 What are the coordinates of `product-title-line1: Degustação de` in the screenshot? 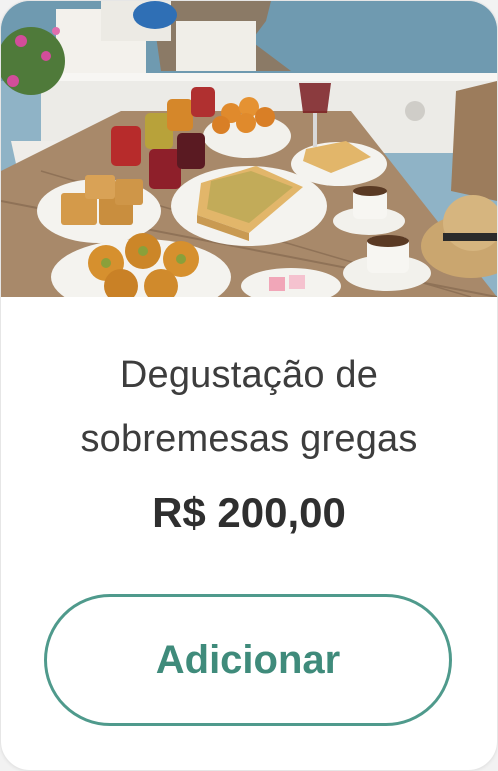 It's located at (249, 375).